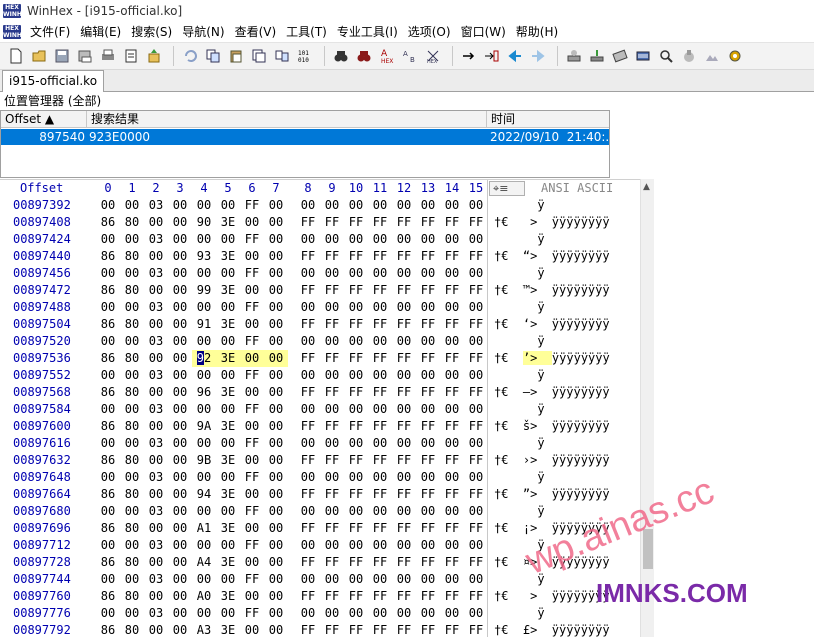  I want to click on goto-offset-icon, so click(469, 56).